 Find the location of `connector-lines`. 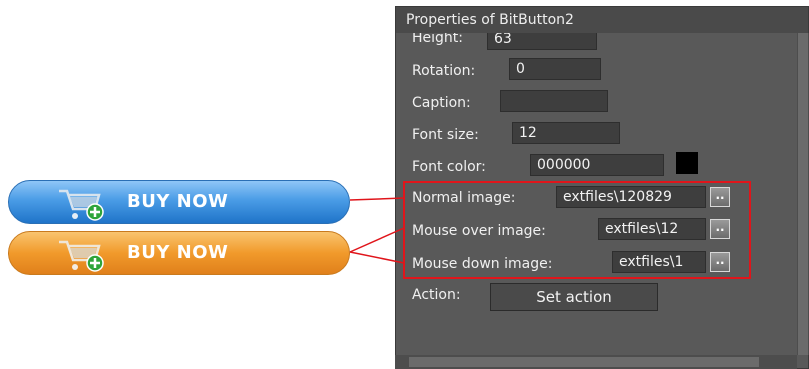

connector-lines is located at coordinates (377, 230).